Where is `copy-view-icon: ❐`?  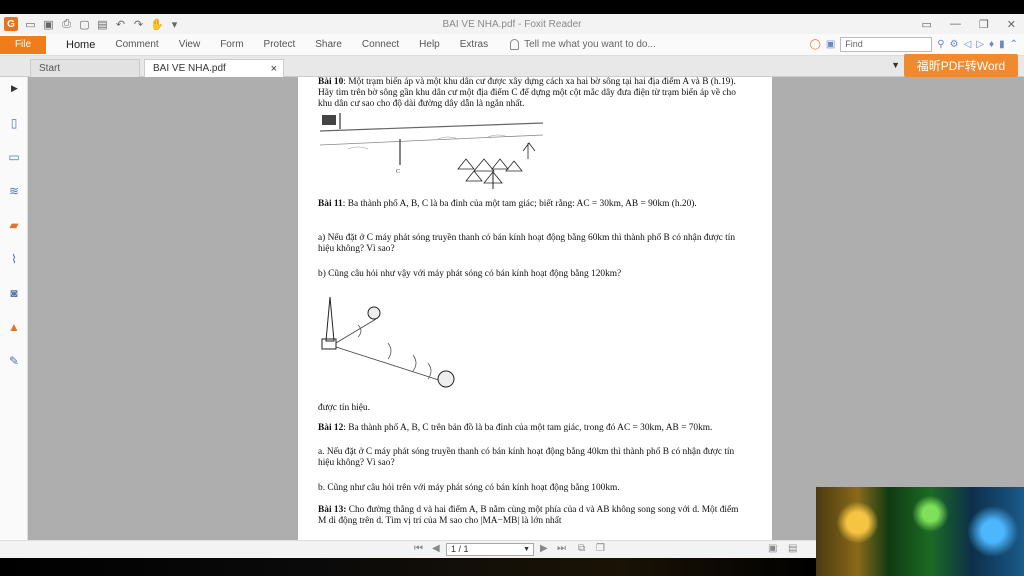
copy-view-icon: ❐ is located at coordinates (600, 548).